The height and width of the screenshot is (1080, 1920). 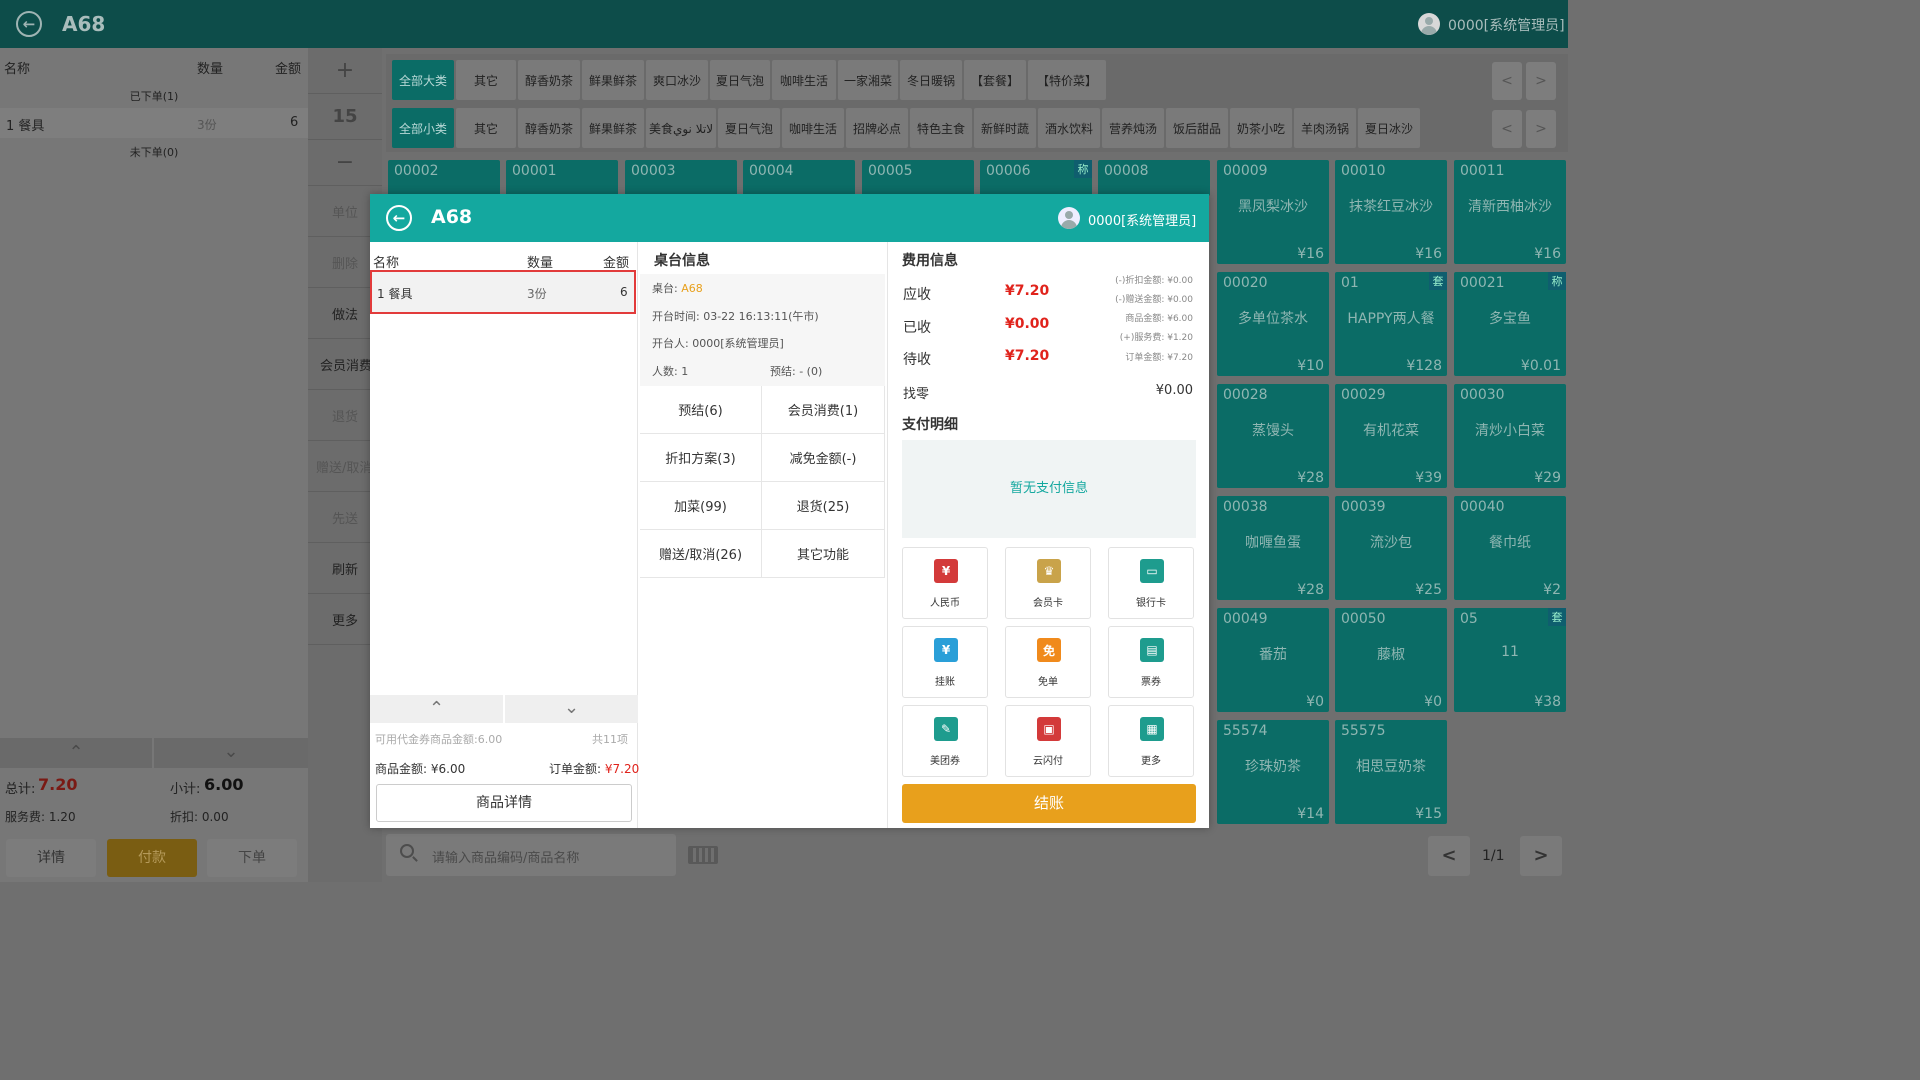 What do you see at coordinates (76, 753) in the screenshot?
I see `scroll-up-button: ⌃` at bounding box center [76, 753].